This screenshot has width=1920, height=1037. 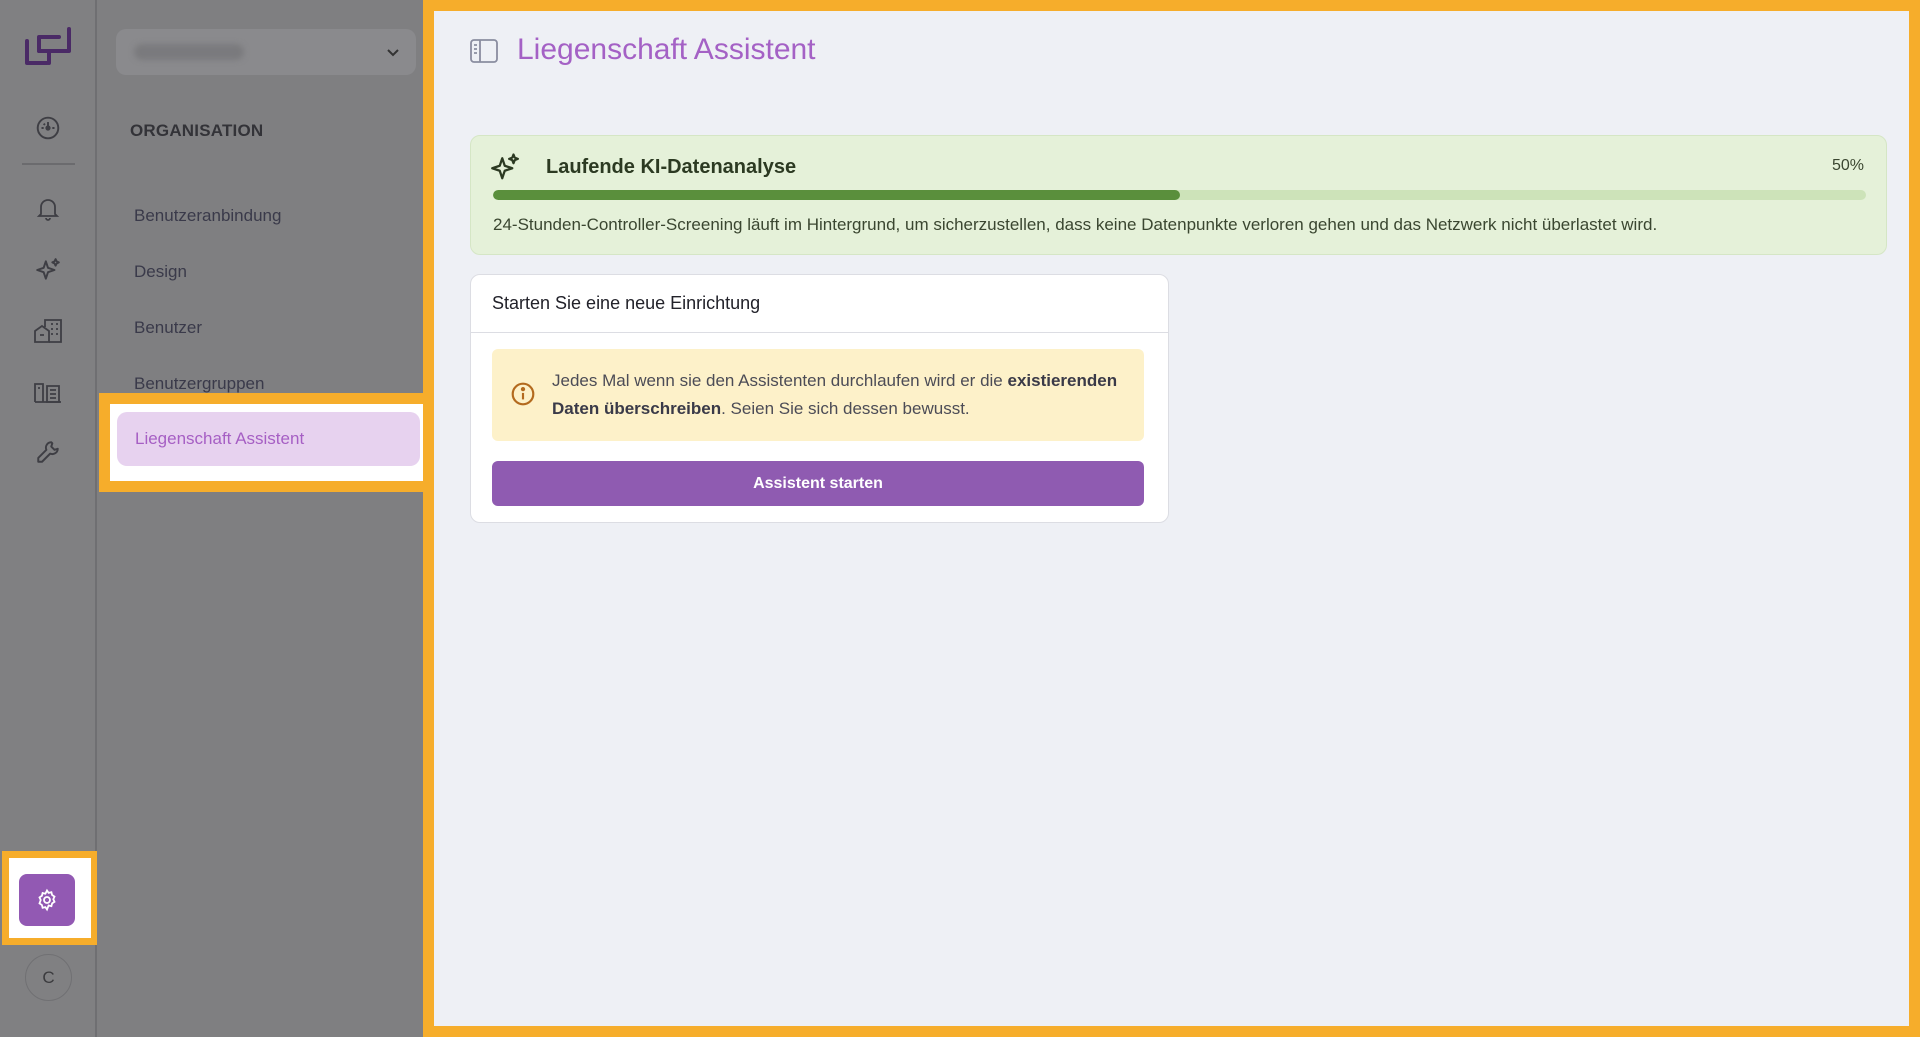 I want to click on setup-card-title: Starten Sie eine neue Einrichtung, so click(x=626, y=303).